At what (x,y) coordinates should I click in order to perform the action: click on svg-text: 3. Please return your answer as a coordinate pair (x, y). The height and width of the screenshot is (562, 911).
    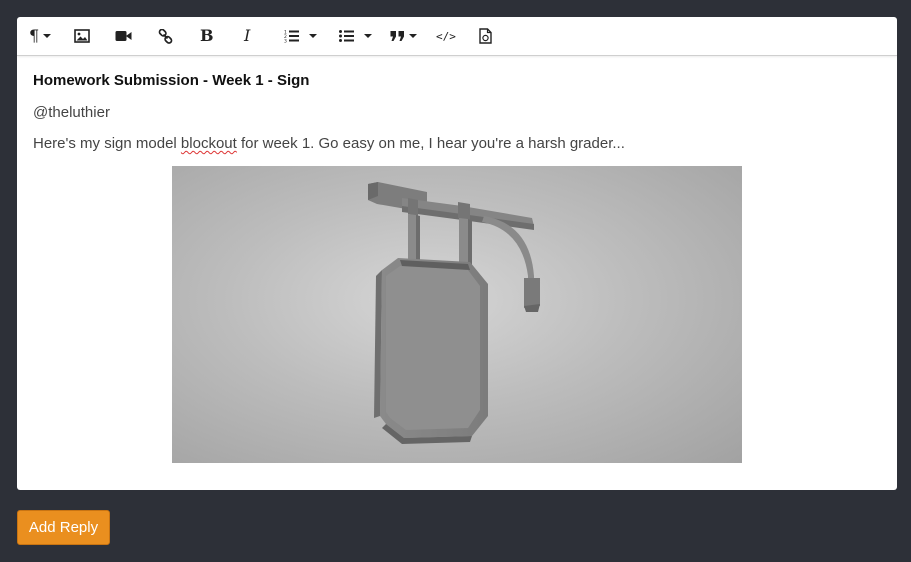
    Looking at the image, I should click on (285, 41).